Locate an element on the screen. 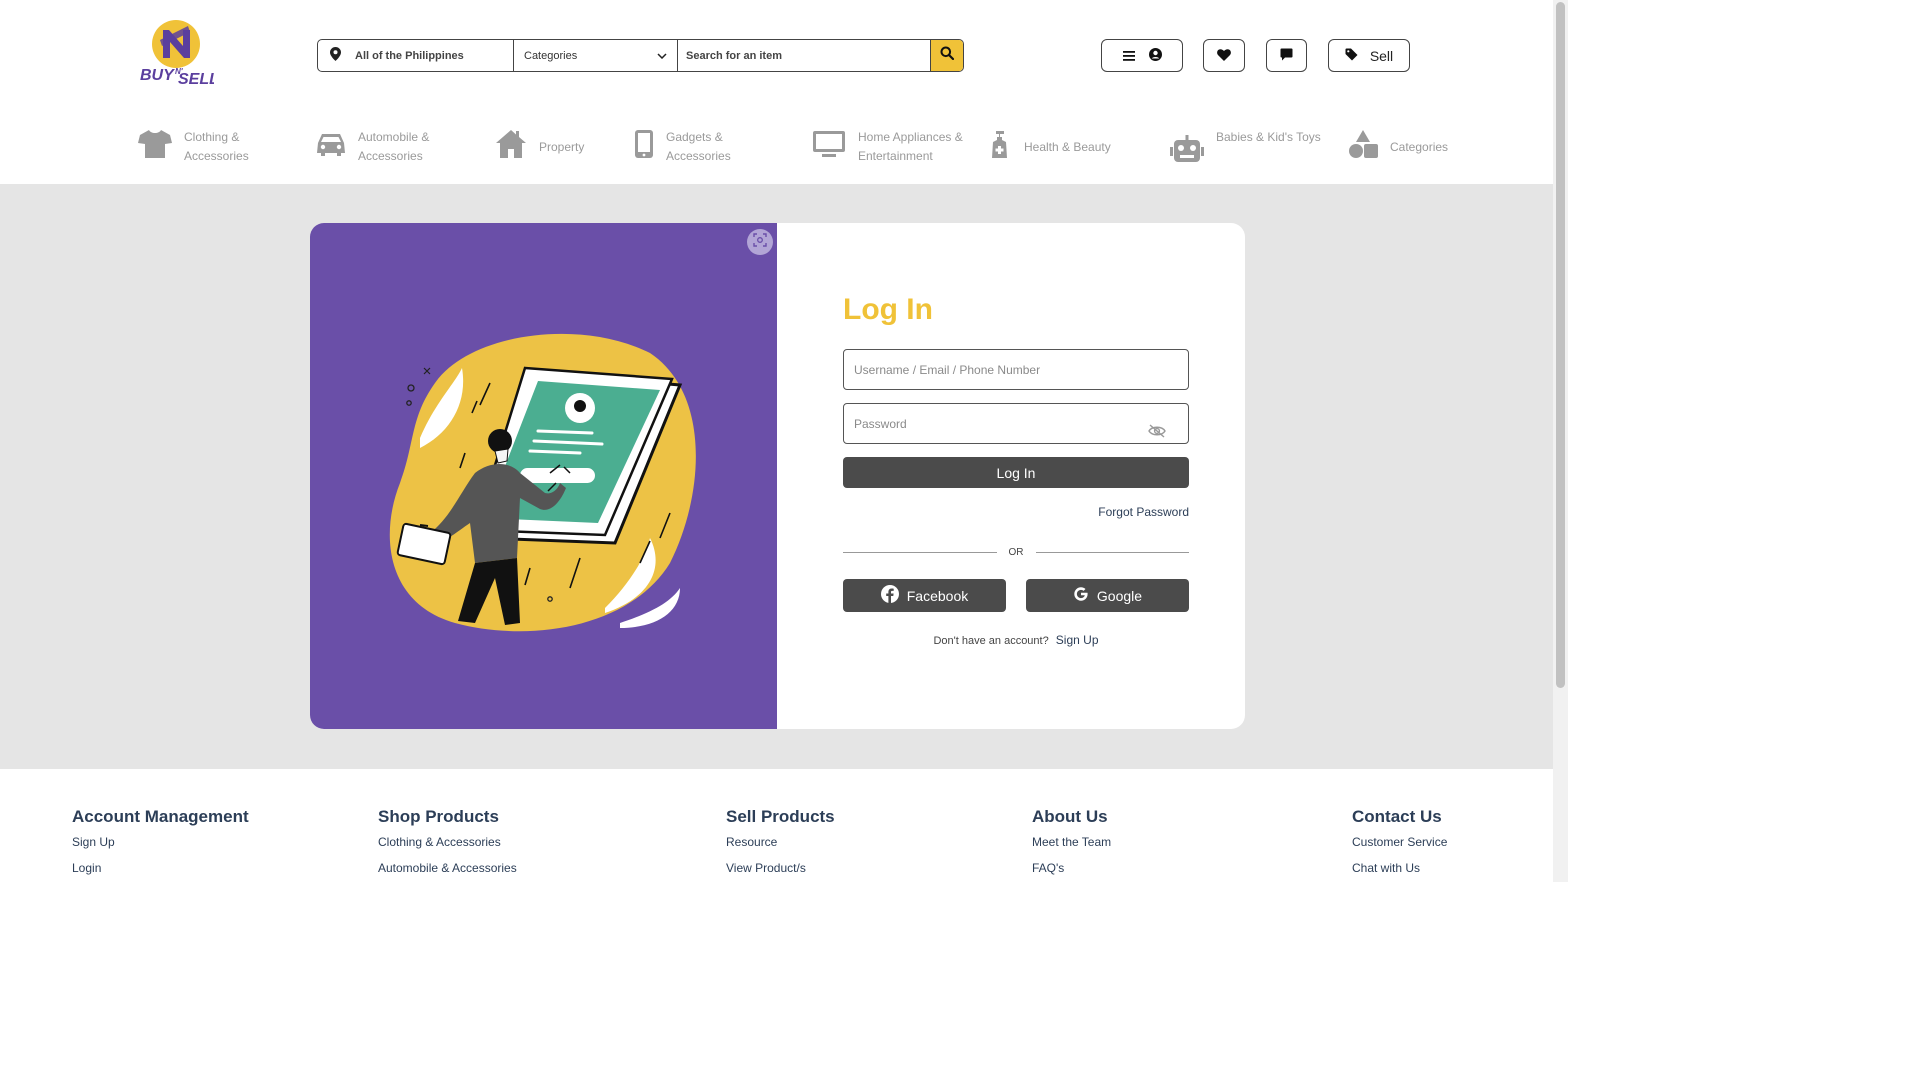 The width and height of the screenshot is (1920, 1080). category-label: Property is located at coordinates (562, 146).